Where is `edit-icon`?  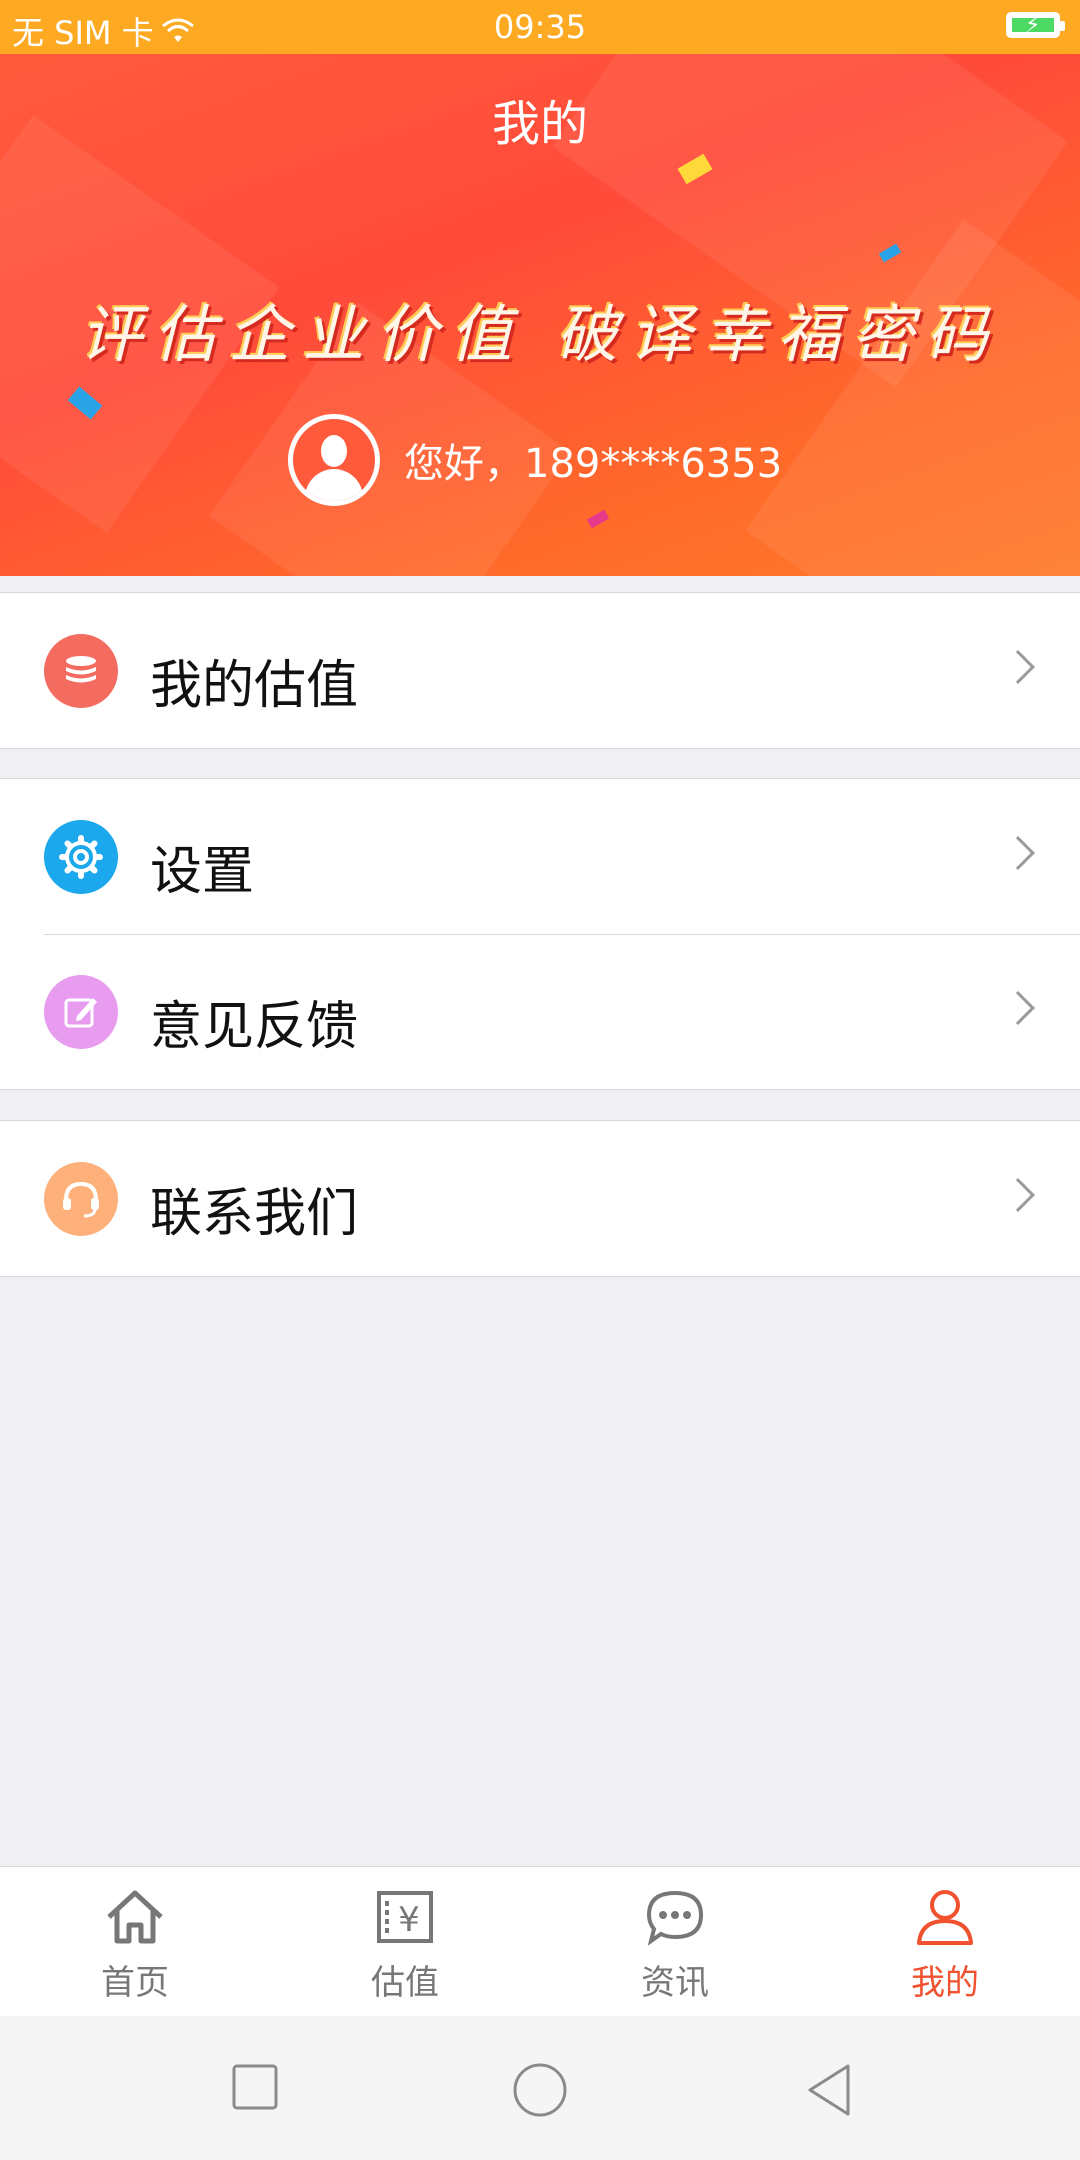
edit-icon is located at coordinates (81, 1012).